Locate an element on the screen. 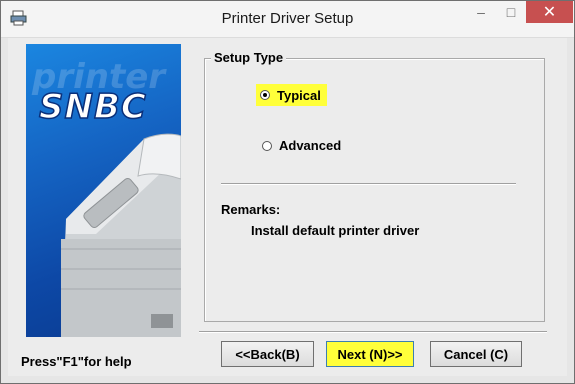 This screenshot has height=384, width=575. cancel-button: Cancel (C) is located at coordinates (476, 354).